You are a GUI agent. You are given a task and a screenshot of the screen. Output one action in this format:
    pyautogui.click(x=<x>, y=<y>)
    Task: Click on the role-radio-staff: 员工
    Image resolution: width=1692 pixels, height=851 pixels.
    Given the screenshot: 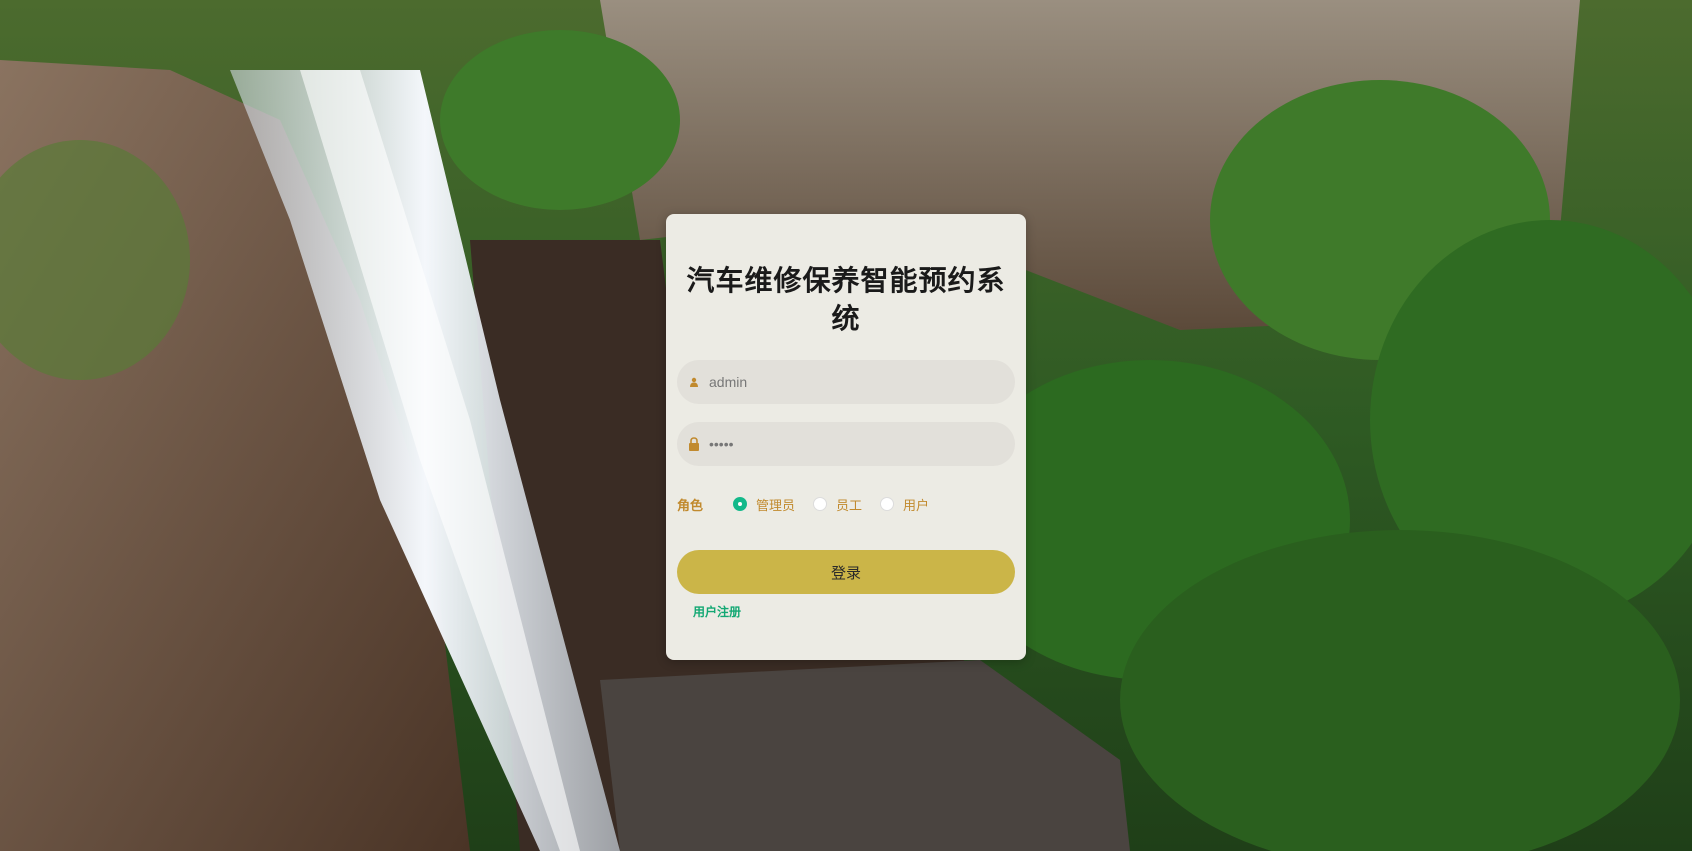 What is the action you would take?
    pyautogui.click(x=837, y=504)
    